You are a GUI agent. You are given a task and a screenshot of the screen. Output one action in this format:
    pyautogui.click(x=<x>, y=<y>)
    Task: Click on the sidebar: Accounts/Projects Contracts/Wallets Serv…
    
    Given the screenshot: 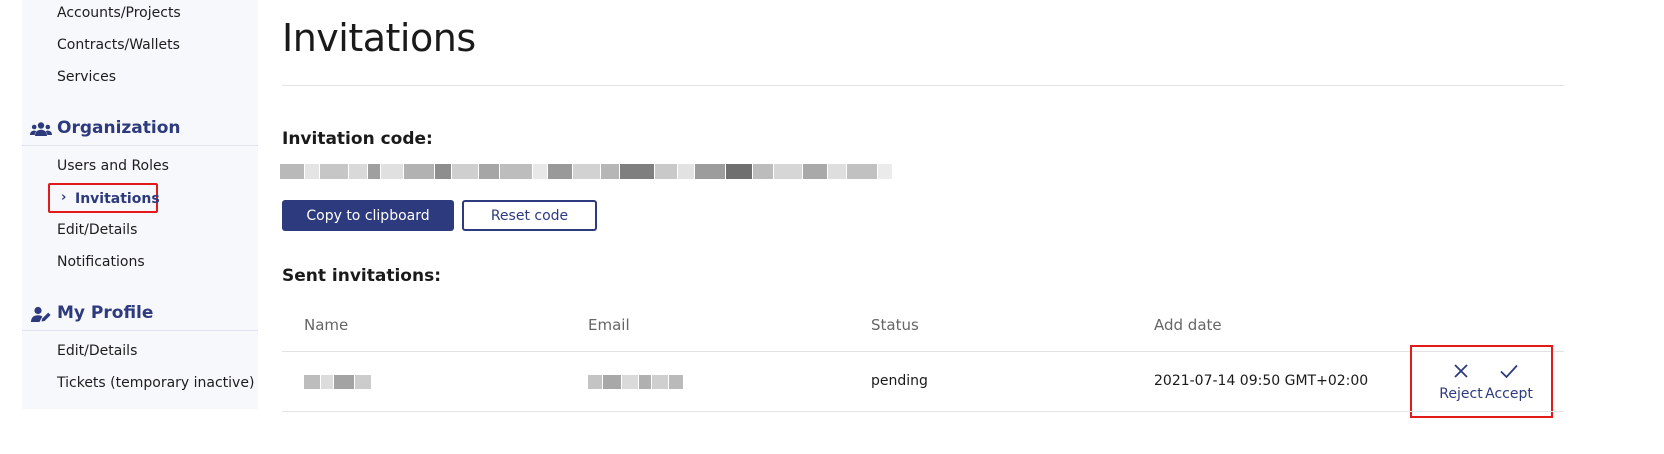 What is the action you would take?
    pyautogui.click(x=140, y=204)
    